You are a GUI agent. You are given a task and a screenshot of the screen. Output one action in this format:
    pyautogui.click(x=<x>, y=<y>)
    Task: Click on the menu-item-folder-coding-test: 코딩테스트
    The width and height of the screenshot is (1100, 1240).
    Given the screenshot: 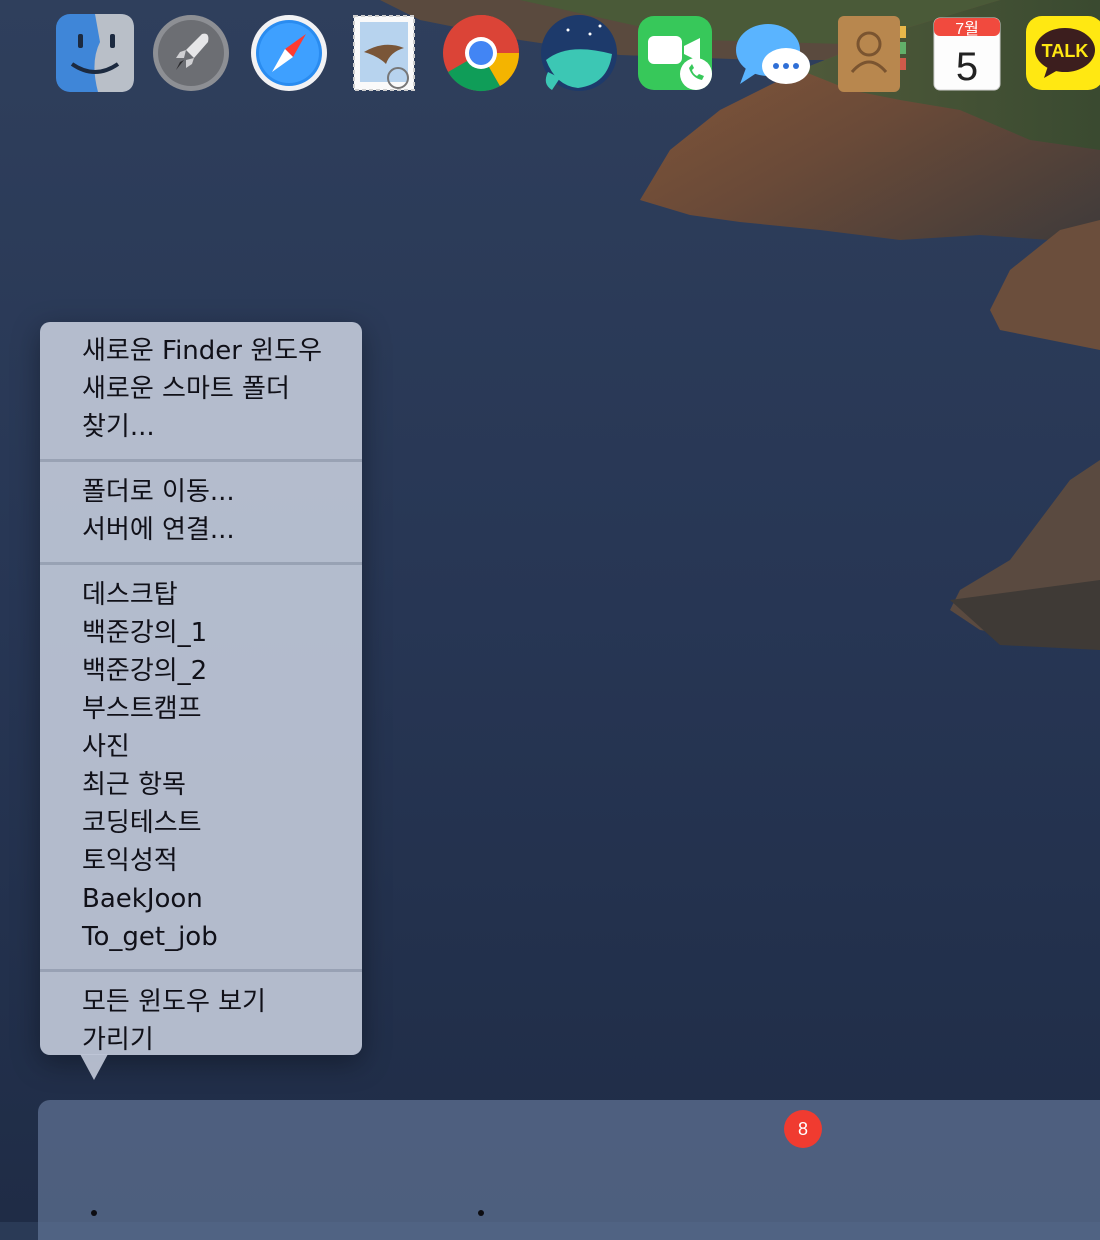 What is the action you would take?
    pyautogui.click(x=201, y=823)
    